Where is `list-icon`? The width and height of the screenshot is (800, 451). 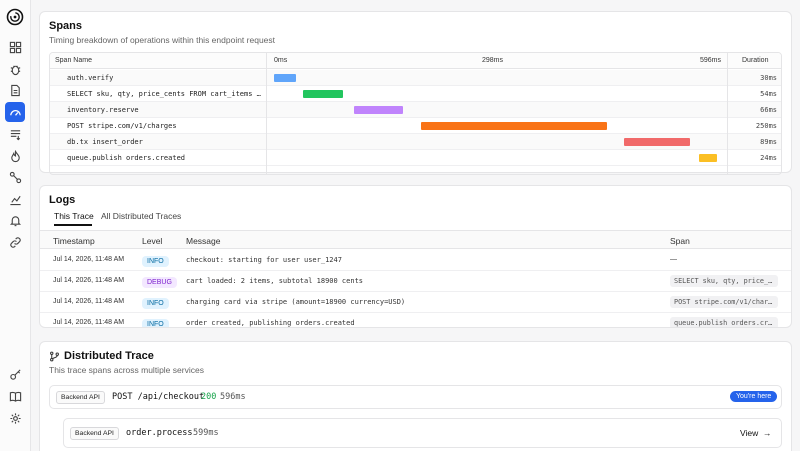
list-icon is located at coordinates (15, 134).